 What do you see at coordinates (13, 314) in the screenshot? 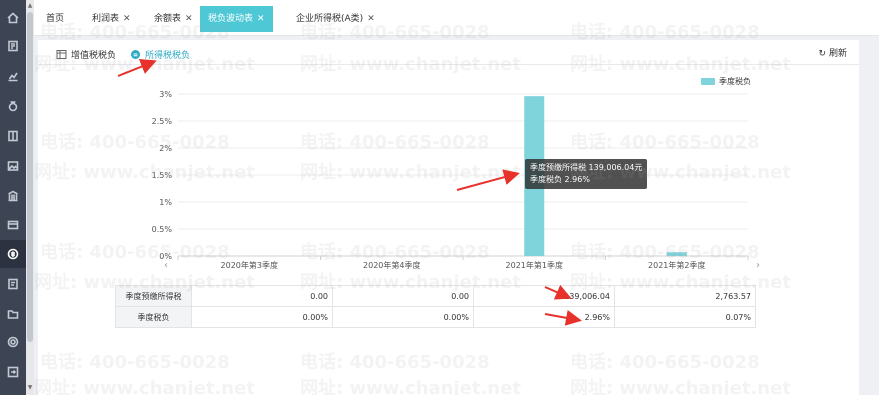
I see `folder-icon` at bounding box center [13, 314].